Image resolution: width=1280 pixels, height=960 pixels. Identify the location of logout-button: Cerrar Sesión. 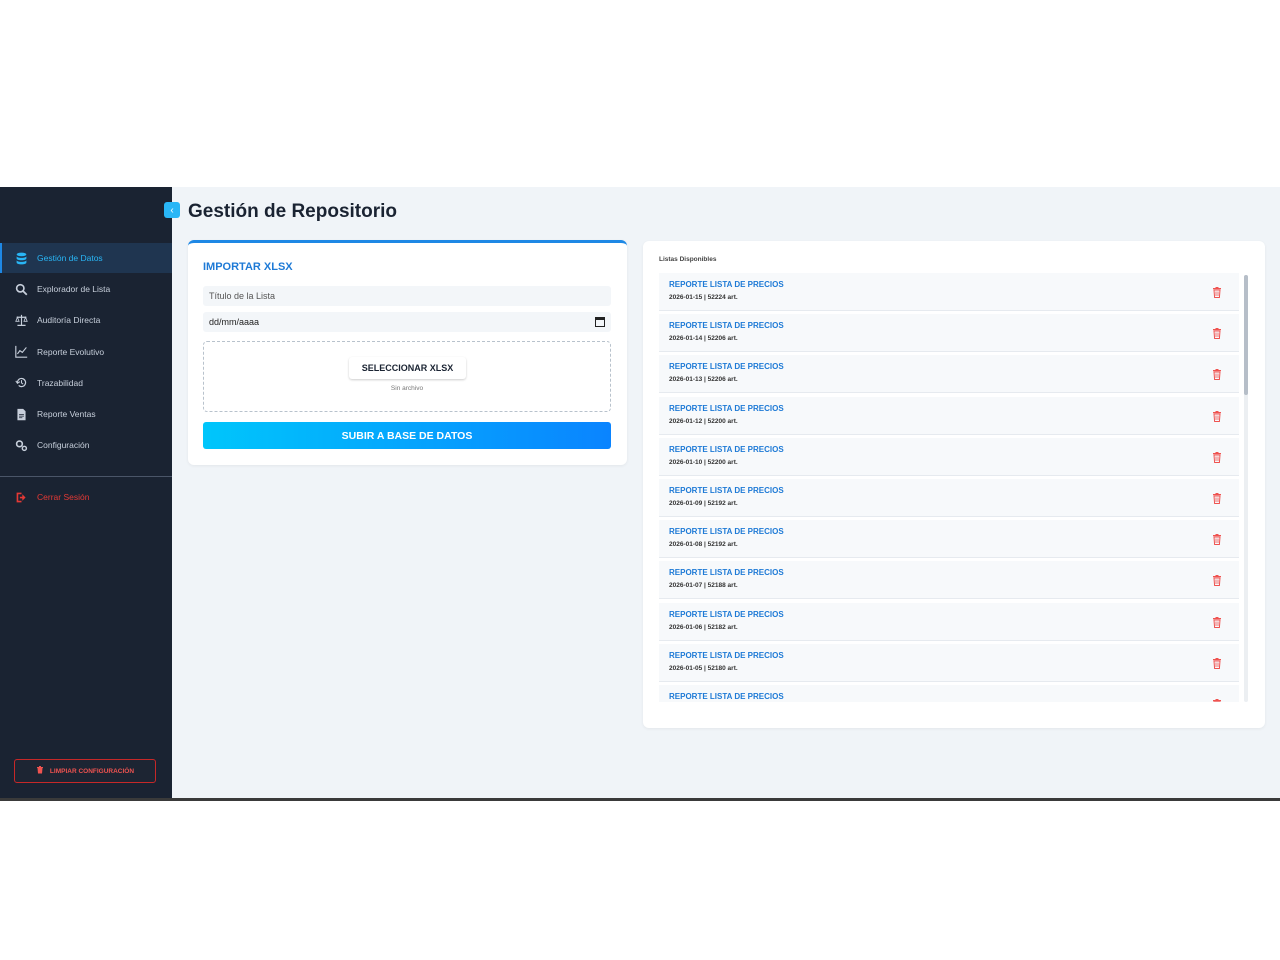
(86, 497).